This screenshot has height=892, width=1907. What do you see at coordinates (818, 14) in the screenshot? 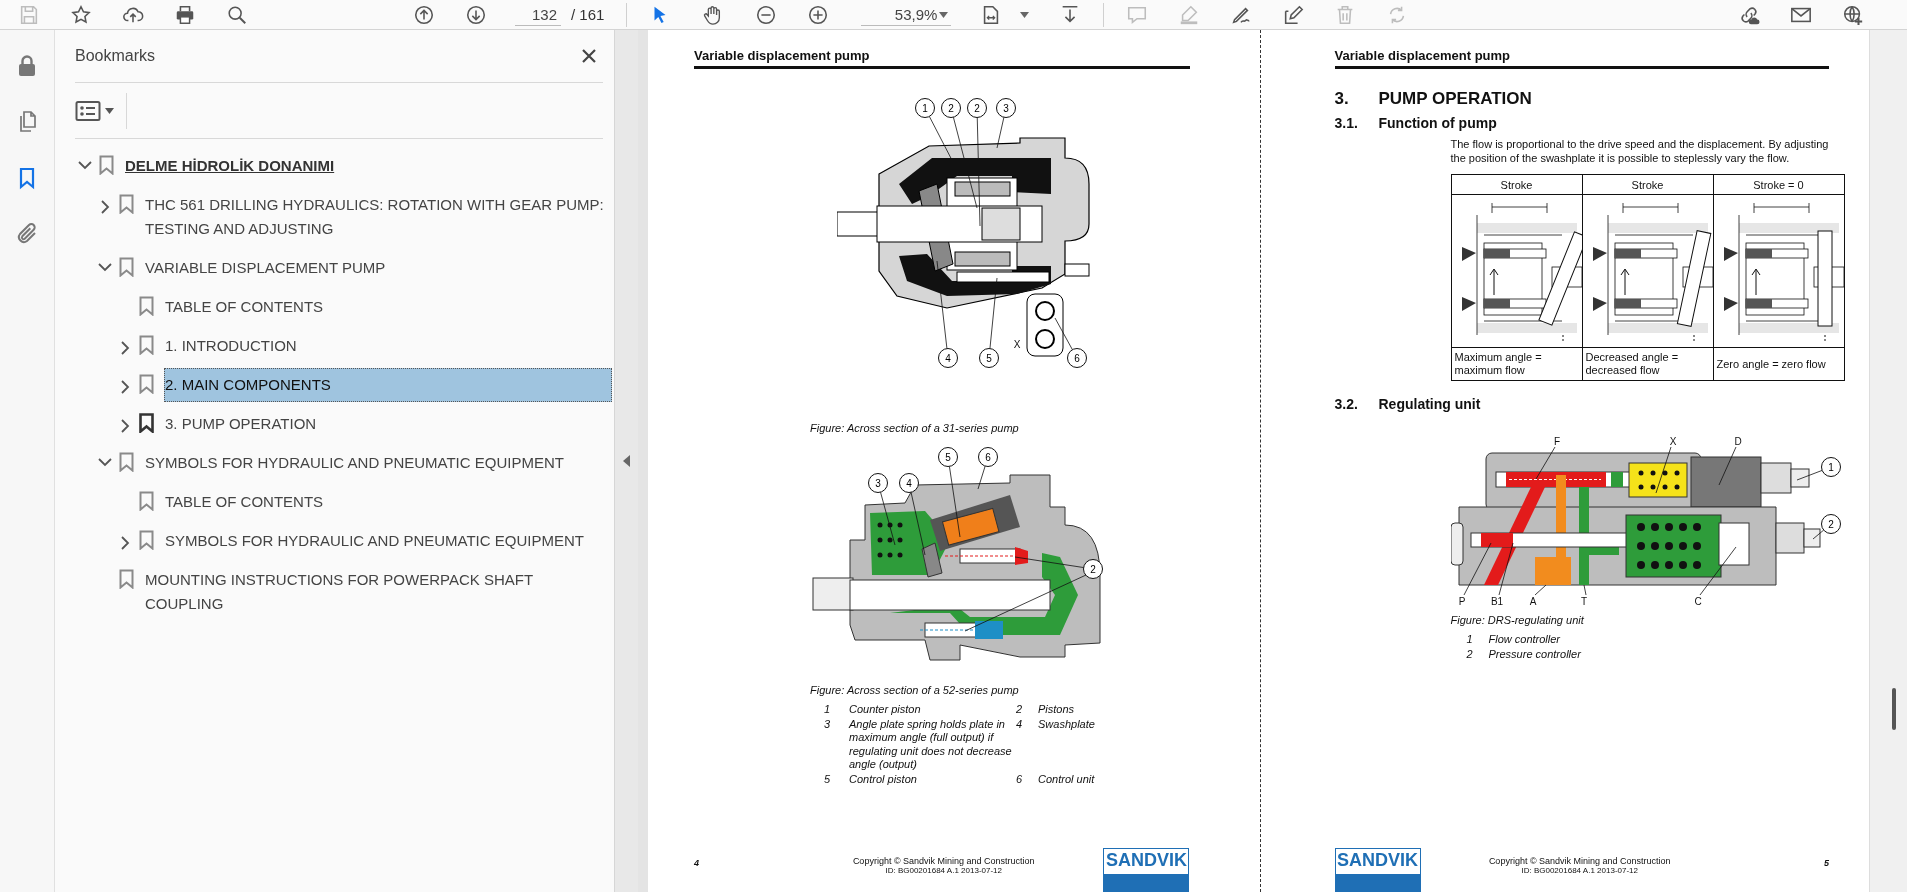
I see `zoom-in-icon` at bounding box center [818, 14].